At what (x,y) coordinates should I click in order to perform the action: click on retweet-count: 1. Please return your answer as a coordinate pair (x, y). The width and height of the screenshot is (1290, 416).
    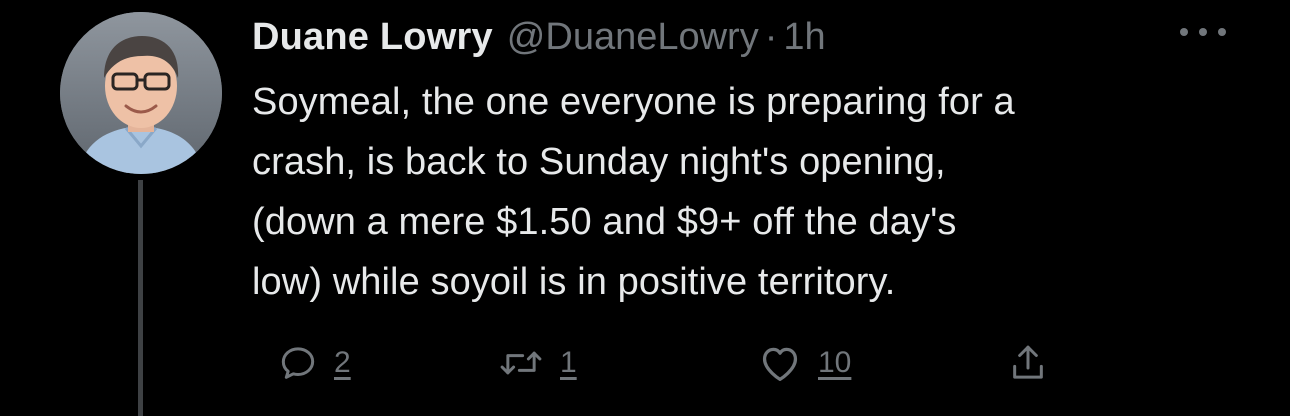
    Looking at the image, I should click on (568, 362).